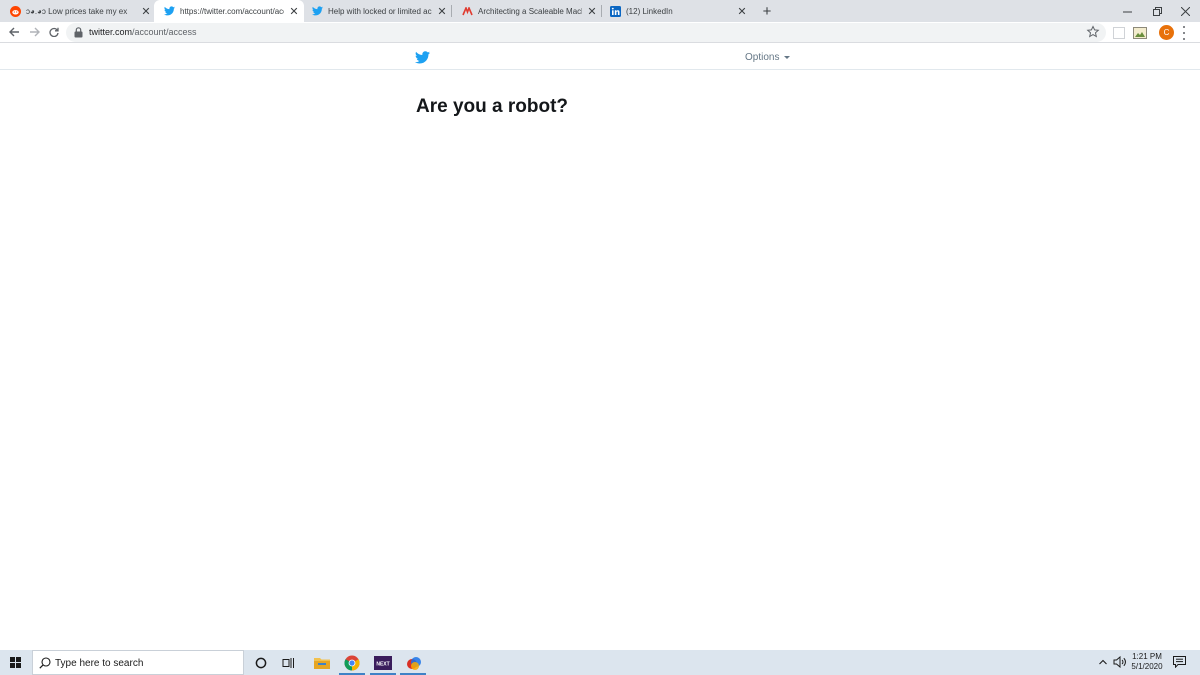 The image size is (1200, 675). I want to click on url-text: twitter.com/account/access, so click(143, 32).